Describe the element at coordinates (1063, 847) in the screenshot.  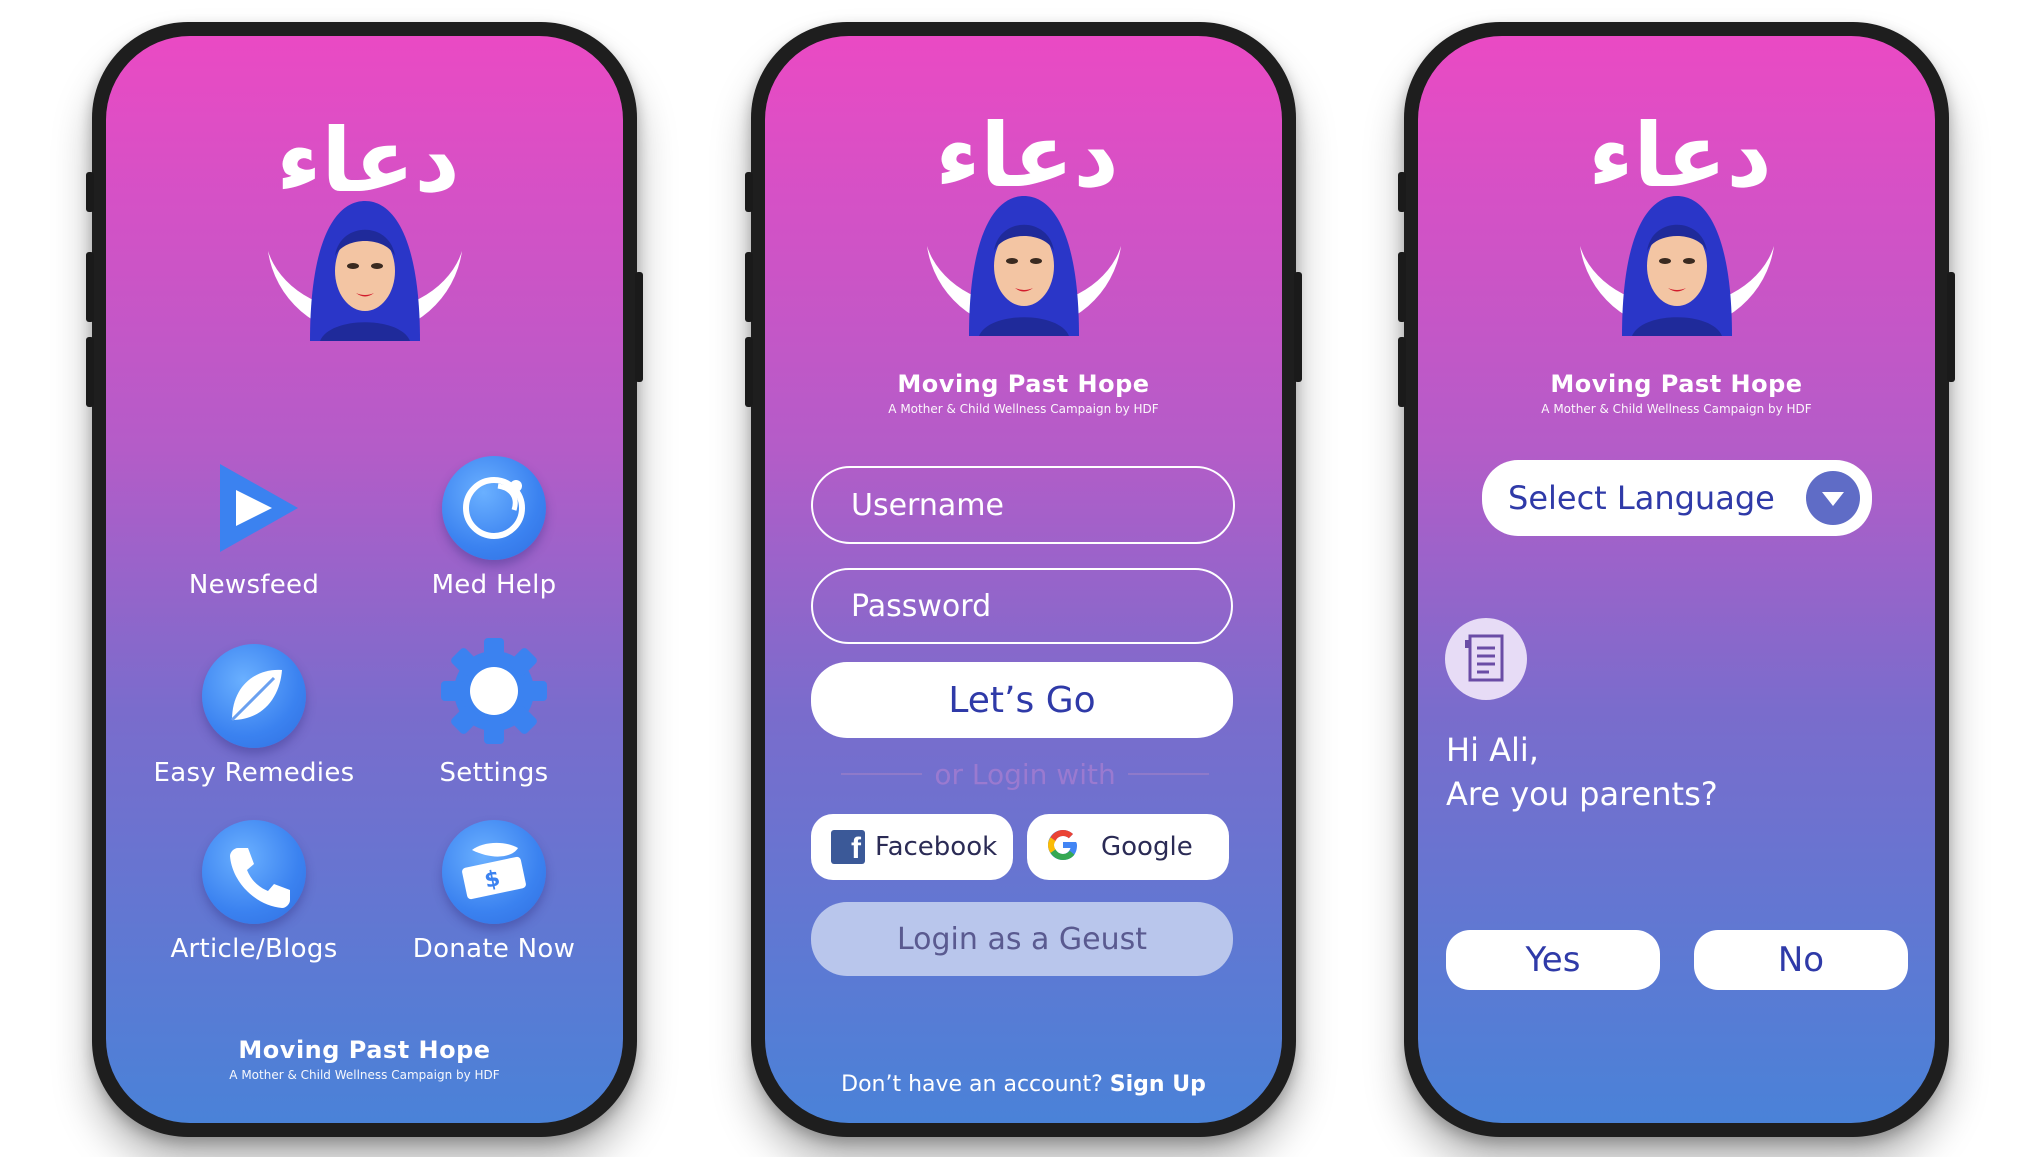
I see `google-icon` at that location.